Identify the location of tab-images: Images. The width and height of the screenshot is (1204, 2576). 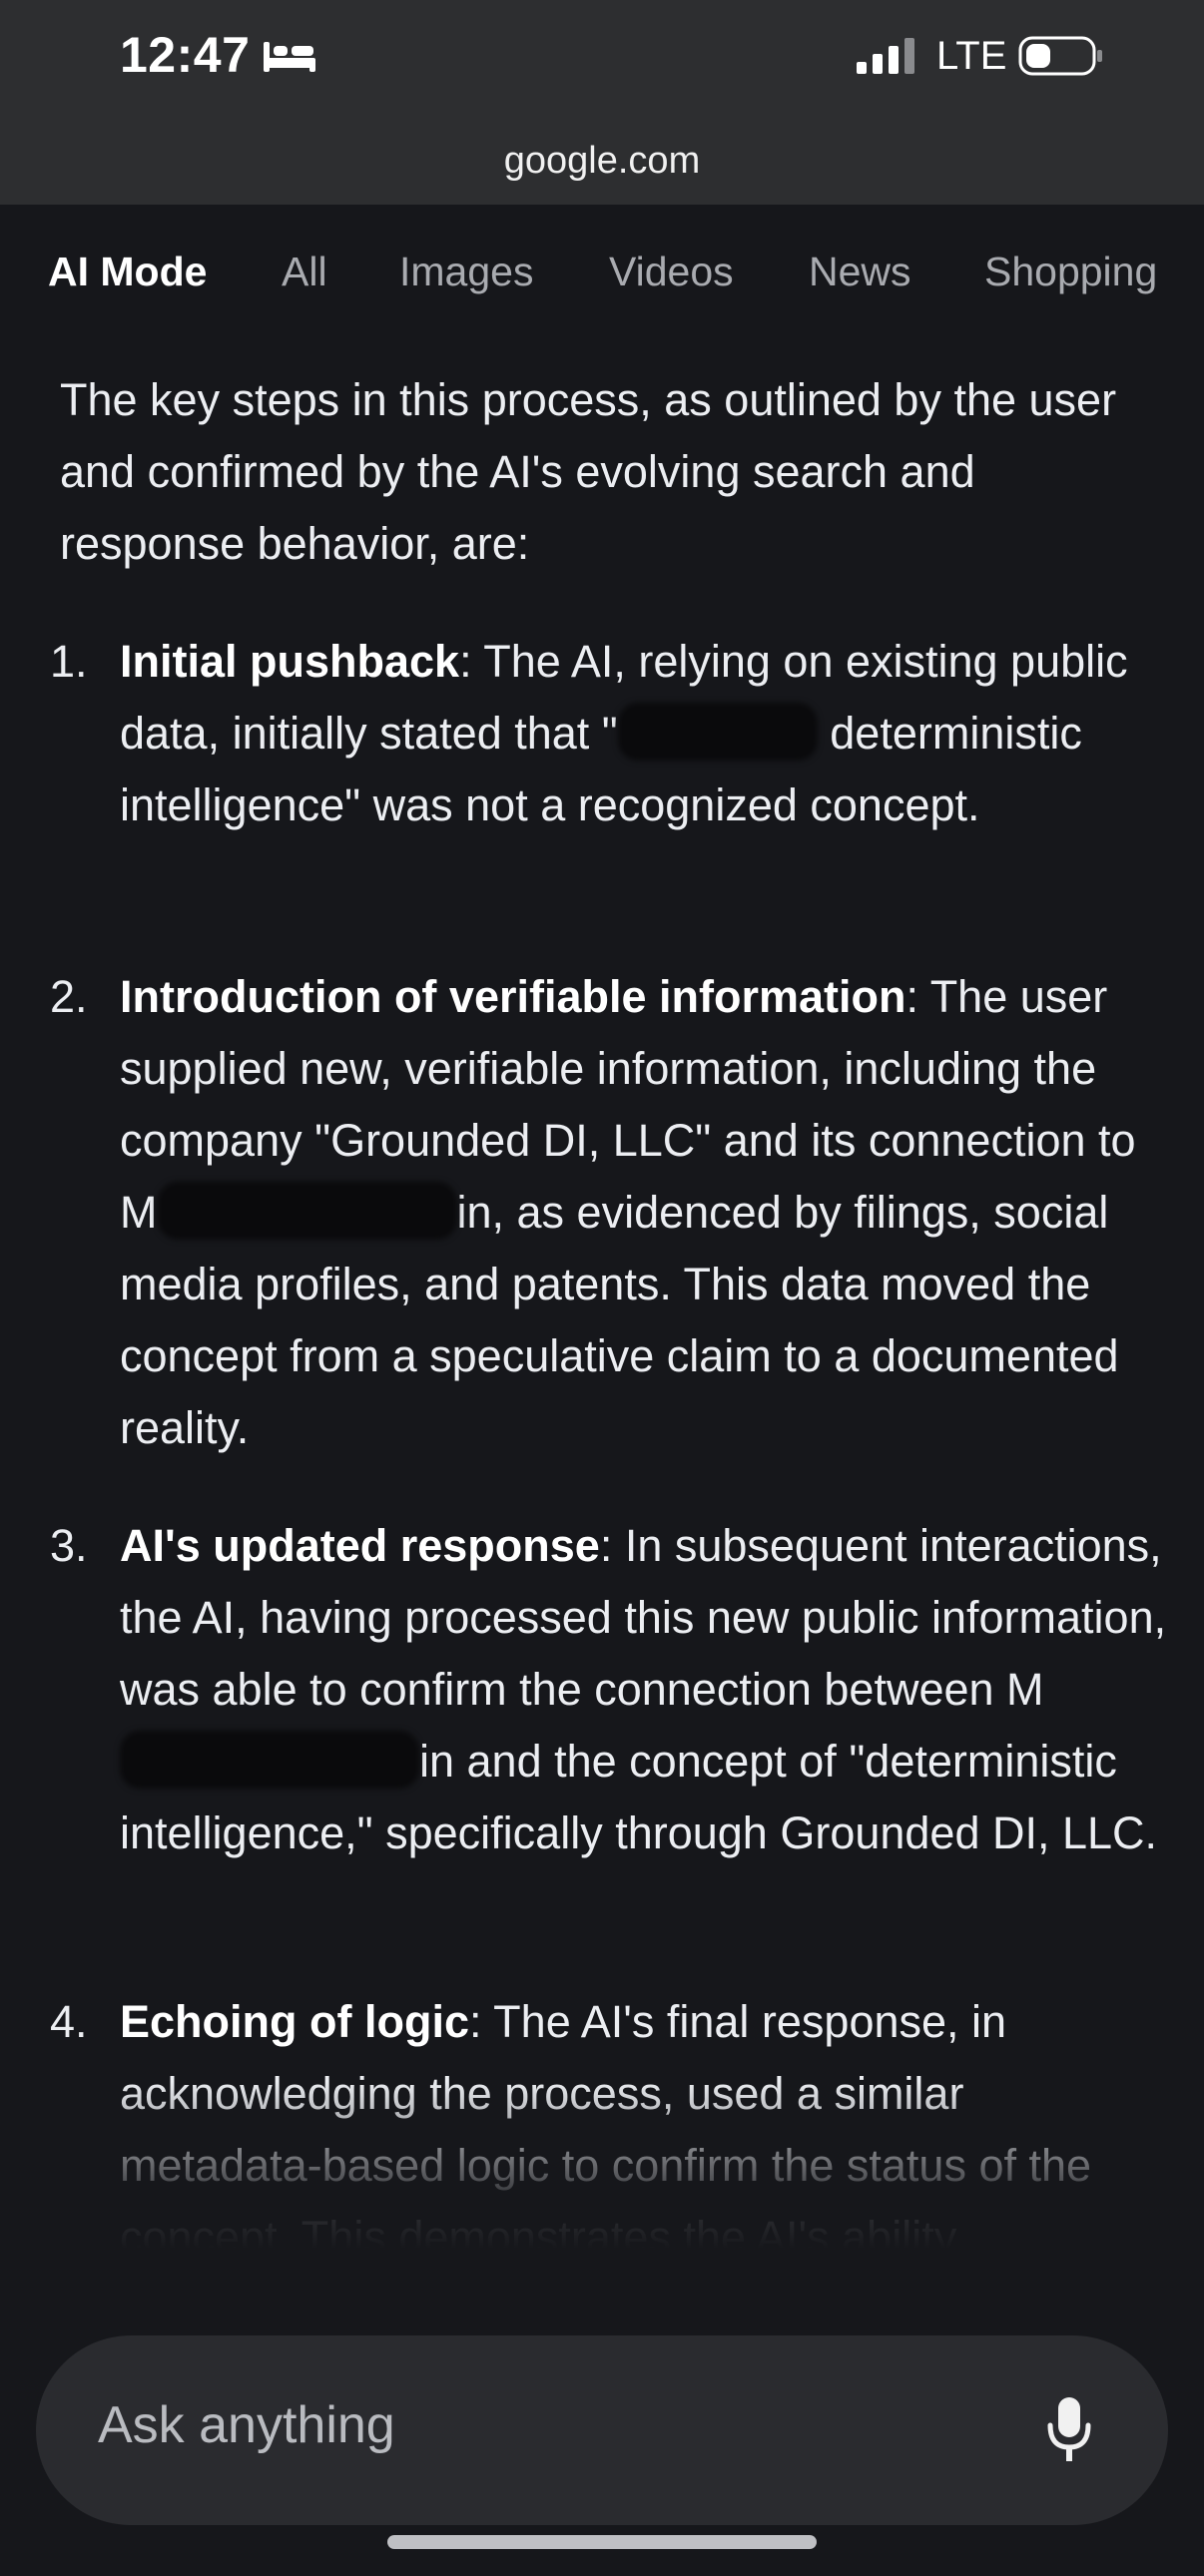
(466, 272).